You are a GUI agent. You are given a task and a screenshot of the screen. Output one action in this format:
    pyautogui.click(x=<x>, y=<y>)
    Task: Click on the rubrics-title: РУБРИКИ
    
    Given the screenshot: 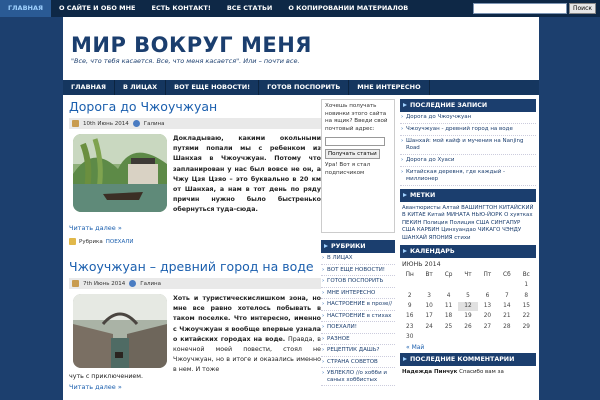 What is the action you would take?
    pyautogui.click(x=358, y=246)
    